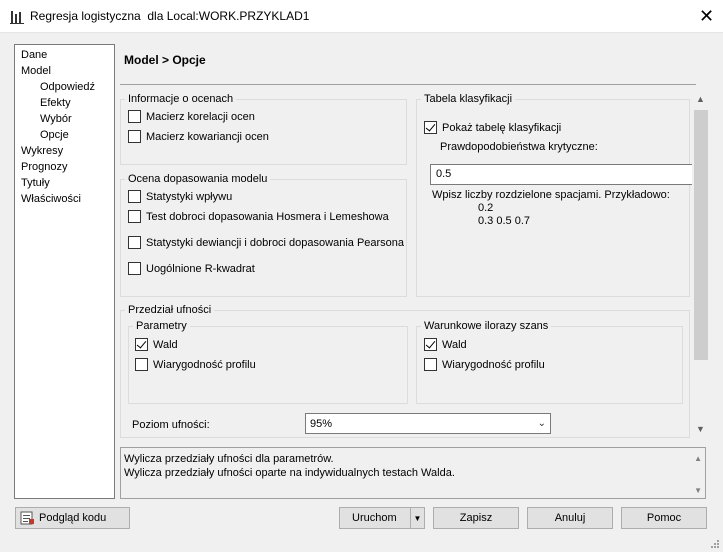 Image resolution: width=723 pixels, height=552 pixels. I want to click on info-group-legend: Informacje o ocenach, so click(181, 99).